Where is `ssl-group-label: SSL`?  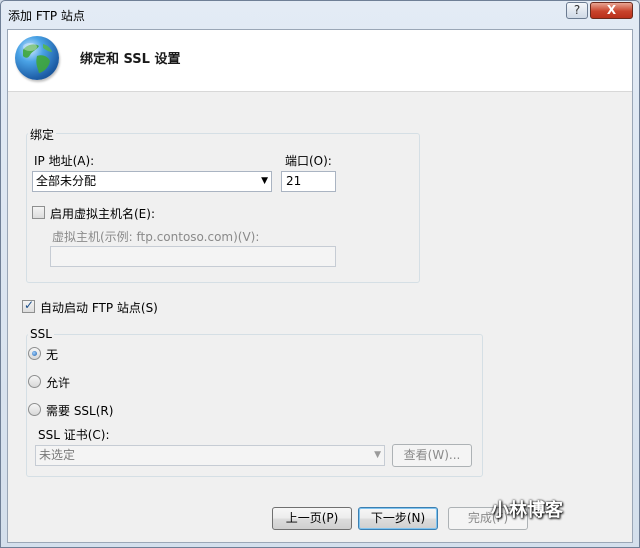 ssl-group-label: SSL is located at coordinates (41, 334).